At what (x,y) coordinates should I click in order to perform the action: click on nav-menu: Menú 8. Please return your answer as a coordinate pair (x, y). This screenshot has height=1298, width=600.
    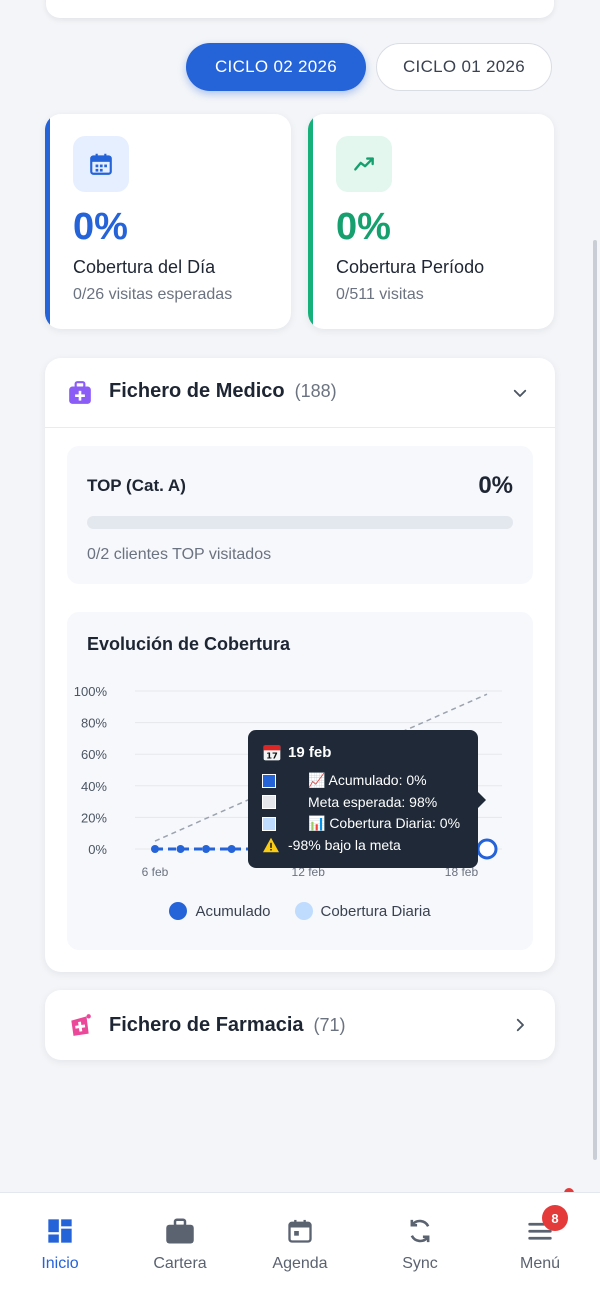
    Looking at the image, I should click on (540, 1245).